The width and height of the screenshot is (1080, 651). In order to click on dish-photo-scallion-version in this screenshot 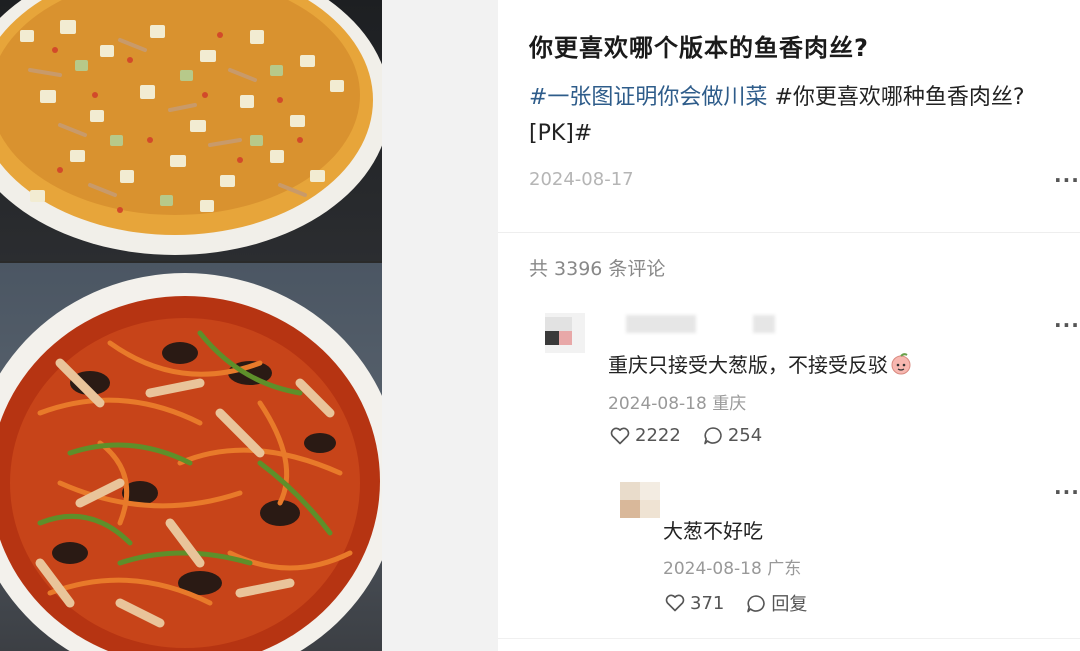, I will do `click(191, 130)`.